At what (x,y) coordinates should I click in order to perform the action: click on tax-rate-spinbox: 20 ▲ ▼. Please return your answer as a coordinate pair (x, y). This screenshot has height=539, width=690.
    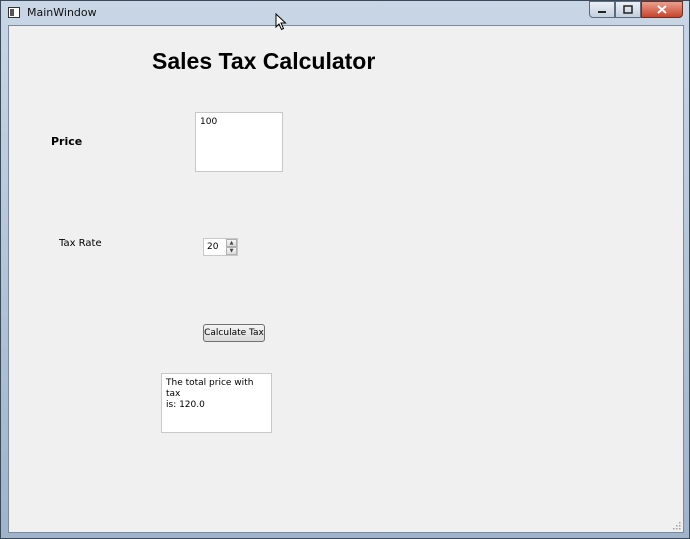
    Looking at the image, I should click on (220, 247).